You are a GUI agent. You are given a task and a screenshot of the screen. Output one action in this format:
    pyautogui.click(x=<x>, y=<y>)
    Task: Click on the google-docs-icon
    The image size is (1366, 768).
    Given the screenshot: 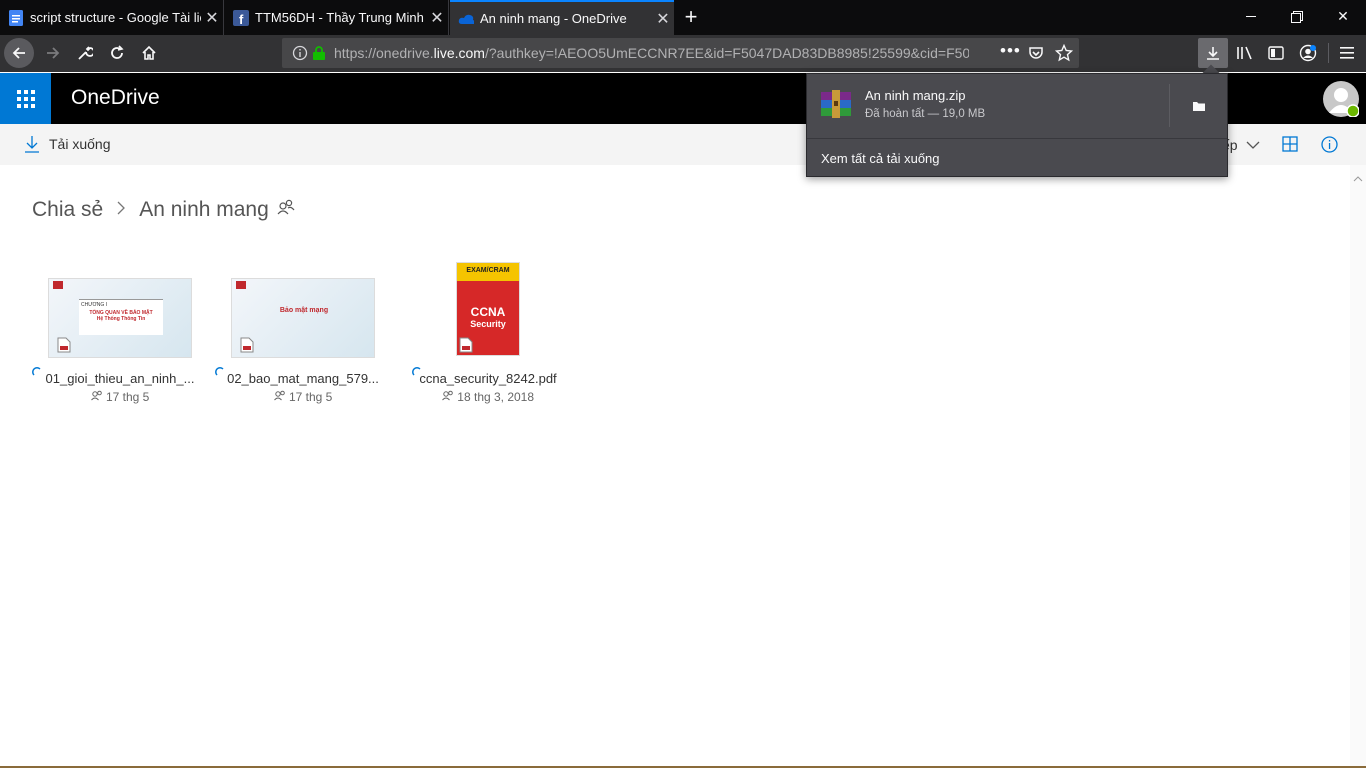 What is the action you would take?
    pyautogui.click(x=16, y=17)
    